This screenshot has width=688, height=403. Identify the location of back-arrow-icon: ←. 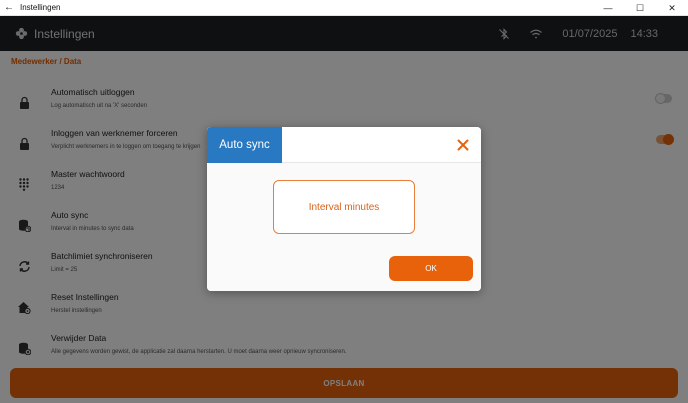
(9, 8).